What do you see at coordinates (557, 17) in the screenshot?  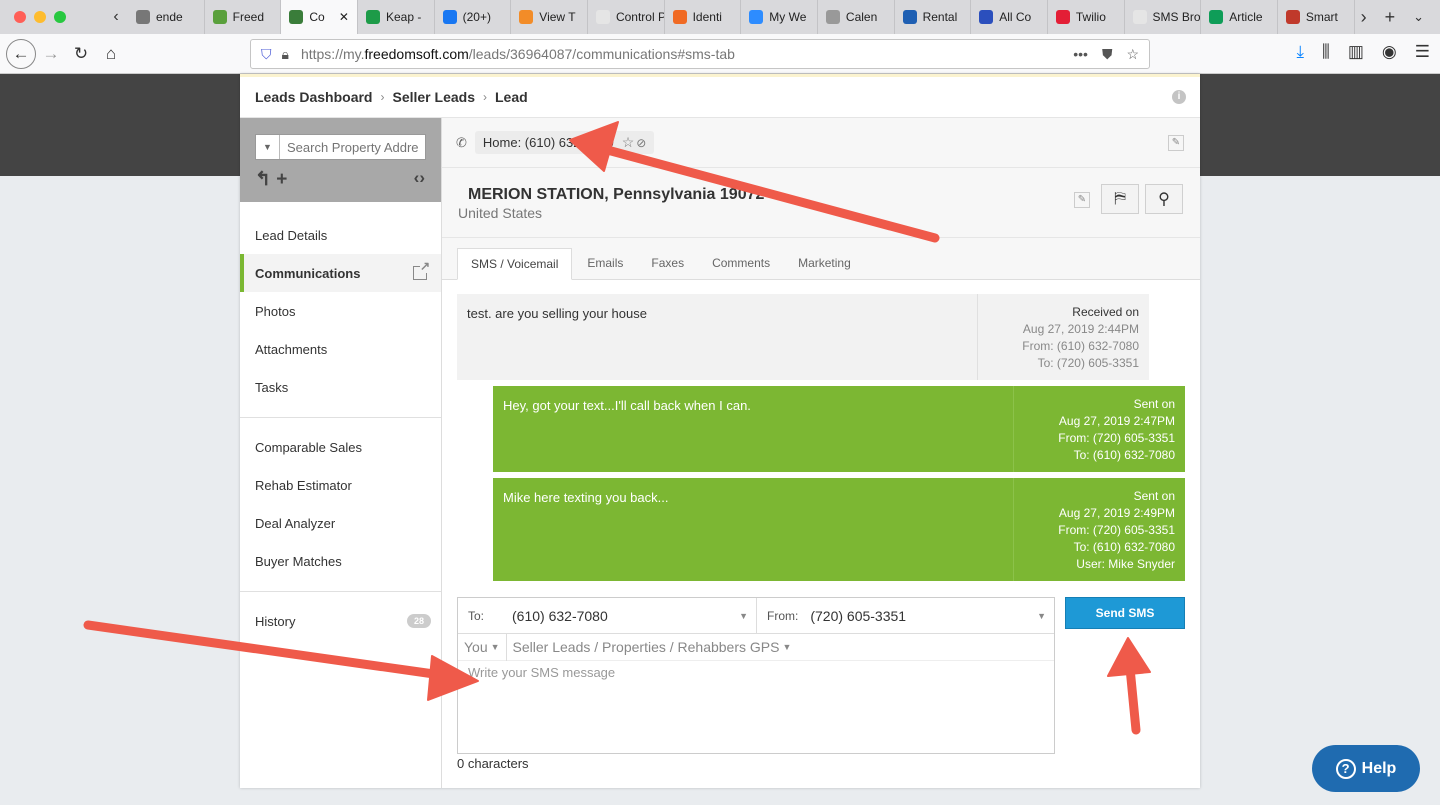 I see `tab-label: View T` at bounding box center [557, 17].